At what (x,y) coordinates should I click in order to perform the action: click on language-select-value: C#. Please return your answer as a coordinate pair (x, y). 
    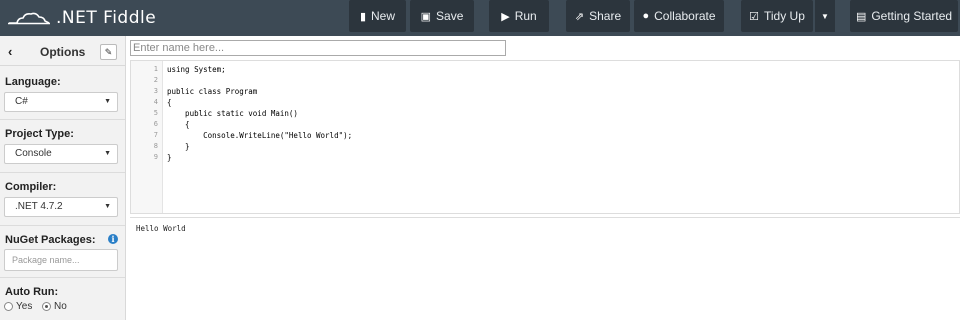
    Looking at the image, I should click on (21, 101).